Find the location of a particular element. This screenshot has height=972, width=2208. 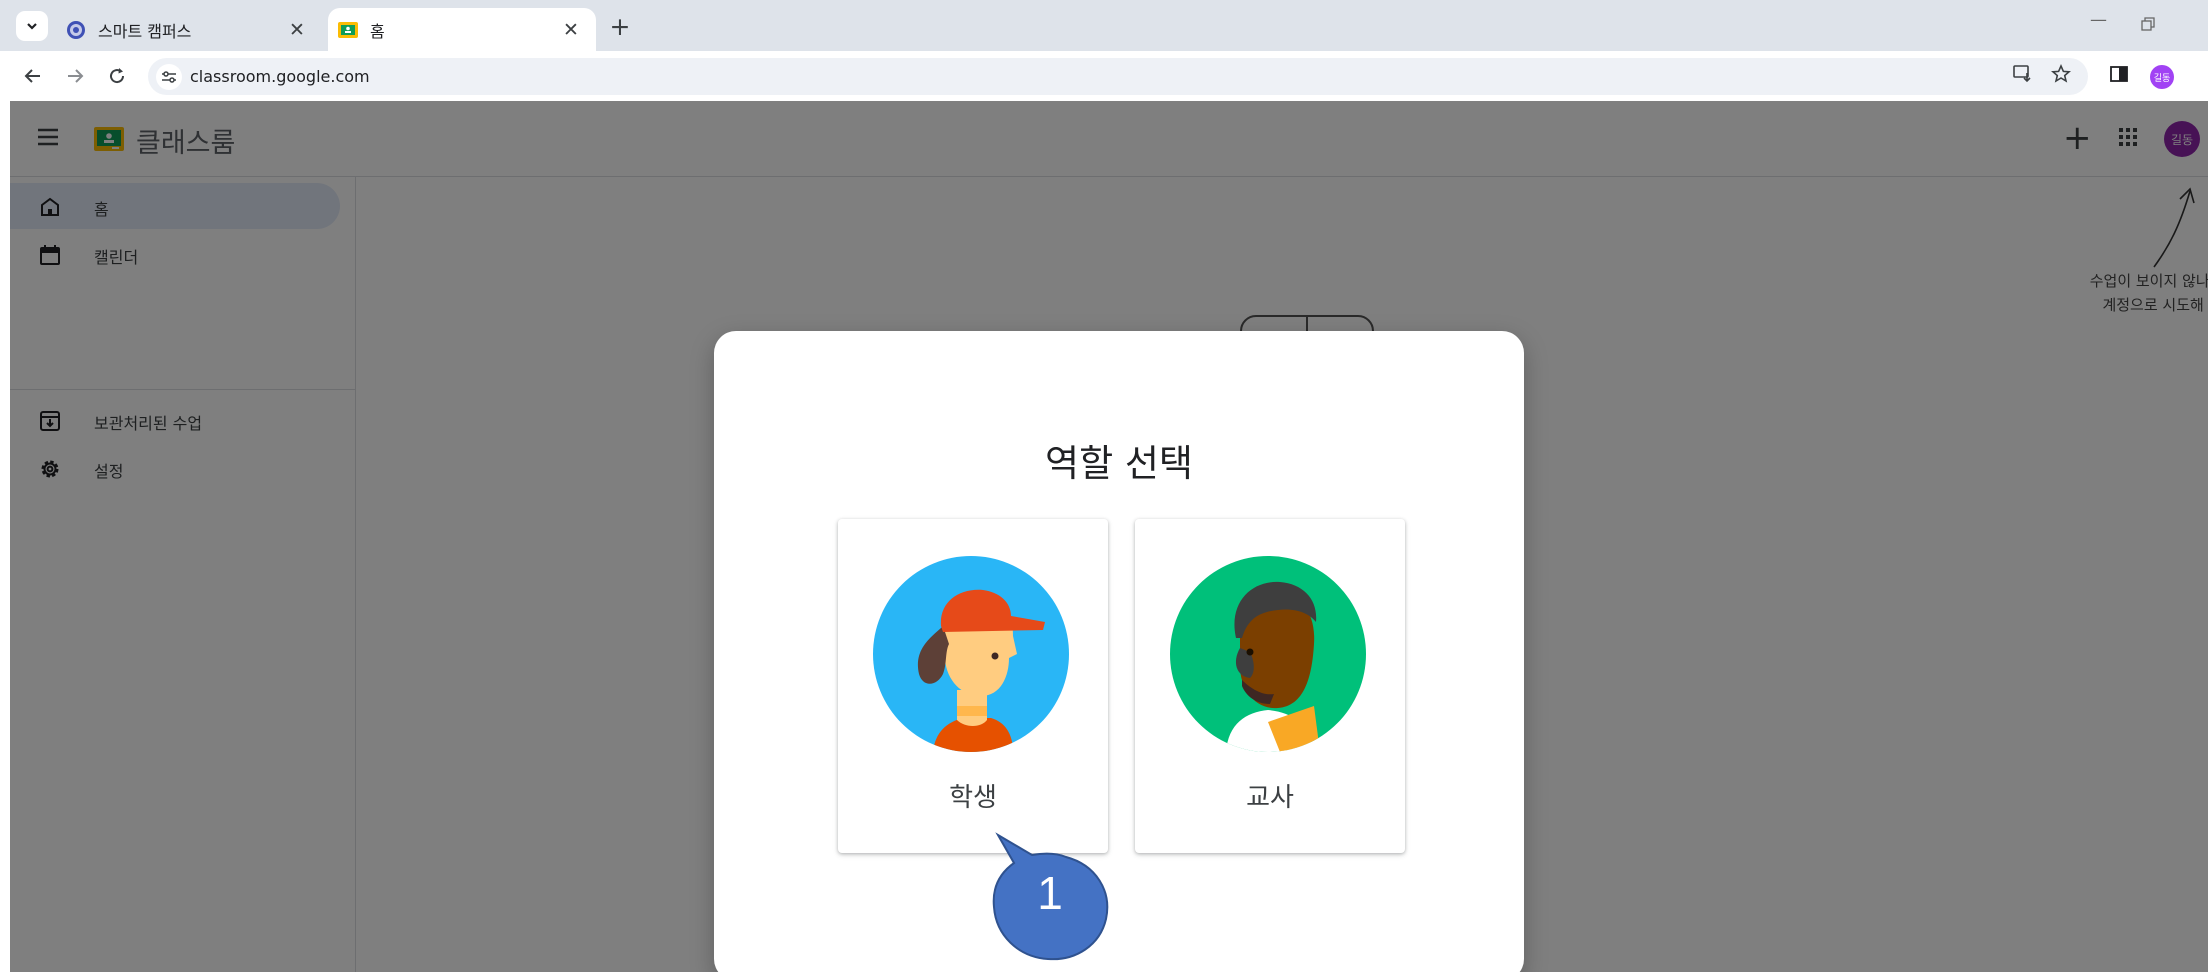

tab-smart-campus: 스마트 캠퍼스 ✕ is located at coordinates (189, 29).